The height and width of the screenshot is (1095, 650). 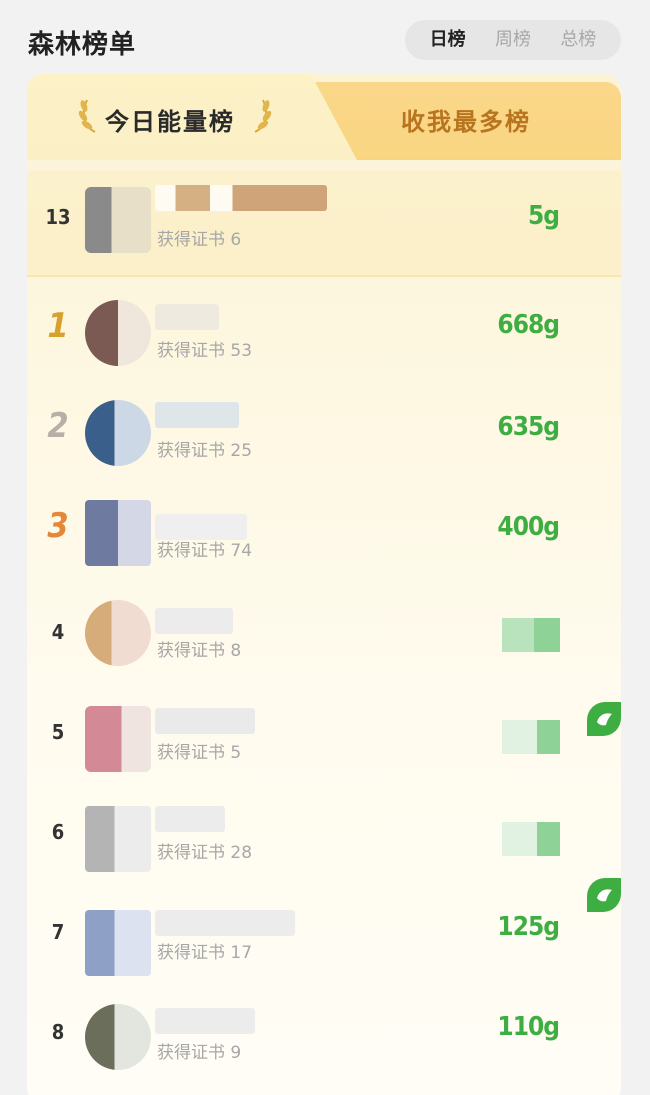 What do you see at coordinates (578, 40) in the screenshot?
I see `period-tab-total: 总榜` at bounding box center [578, 40].